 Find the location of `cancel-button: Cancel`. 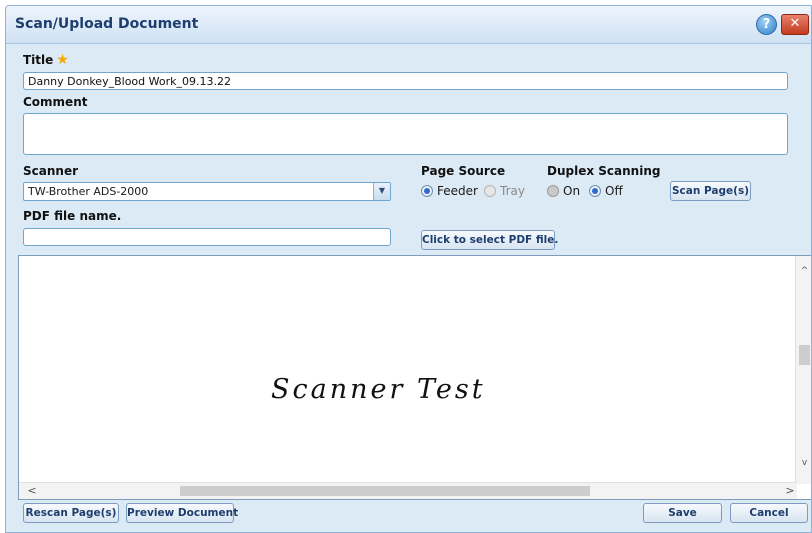

cancel-button: Cancel is located at coordinates (769, 513).